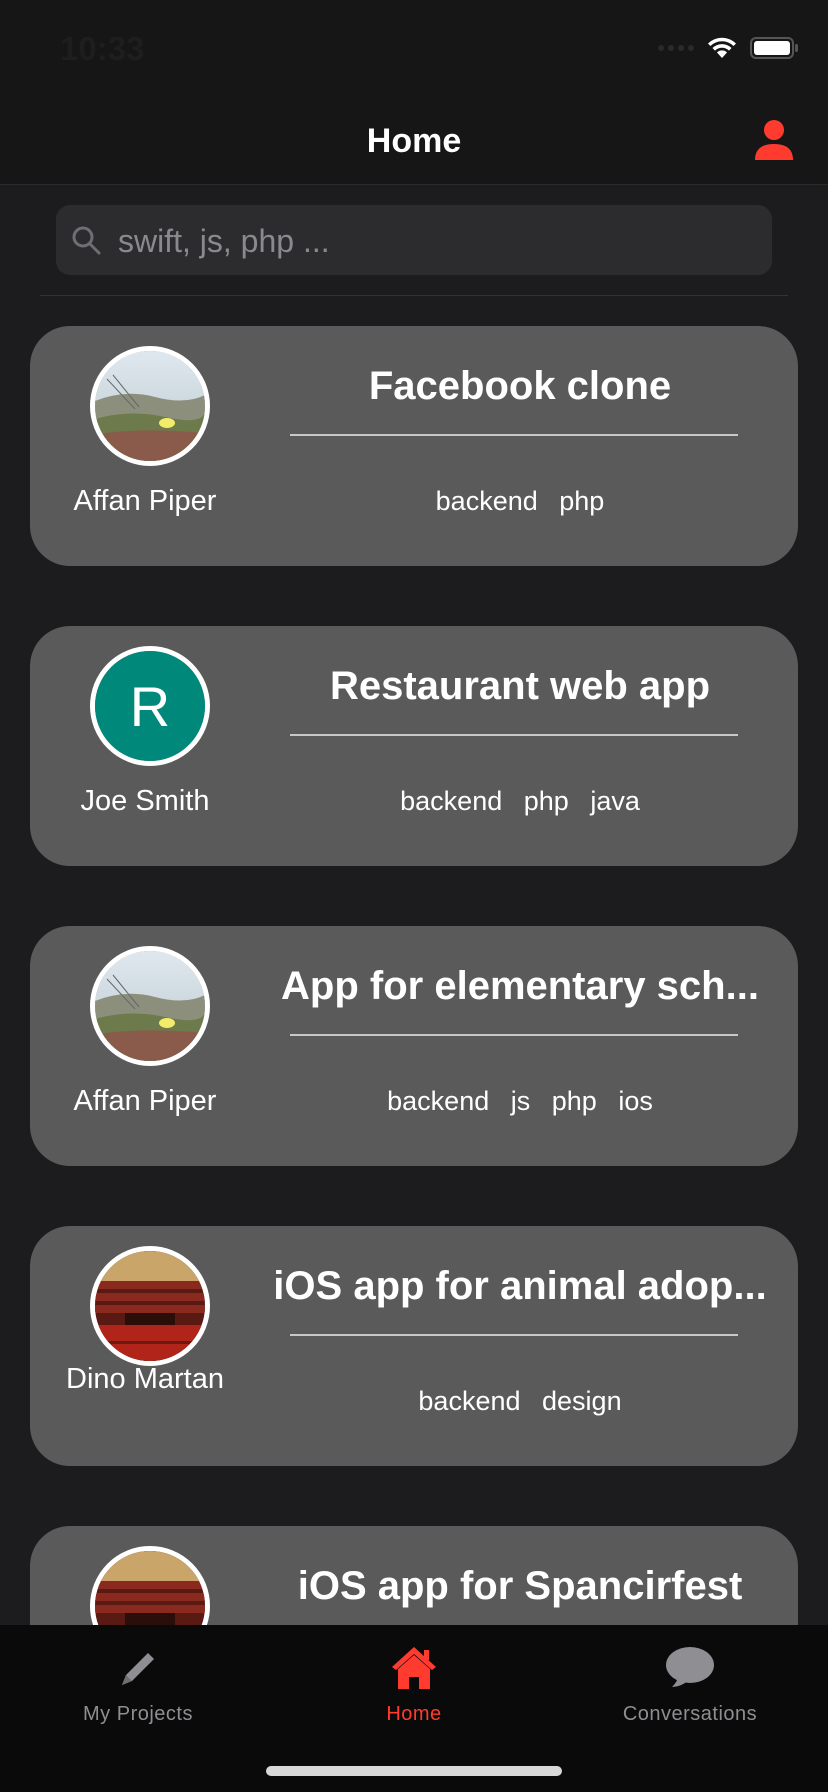 Image resolution: width=828 pixels, height=1792 pixels. What do you see at coordinates (414, 1668) in the screenshot?
I see `house-icon` at bounding box center [414, 1668].